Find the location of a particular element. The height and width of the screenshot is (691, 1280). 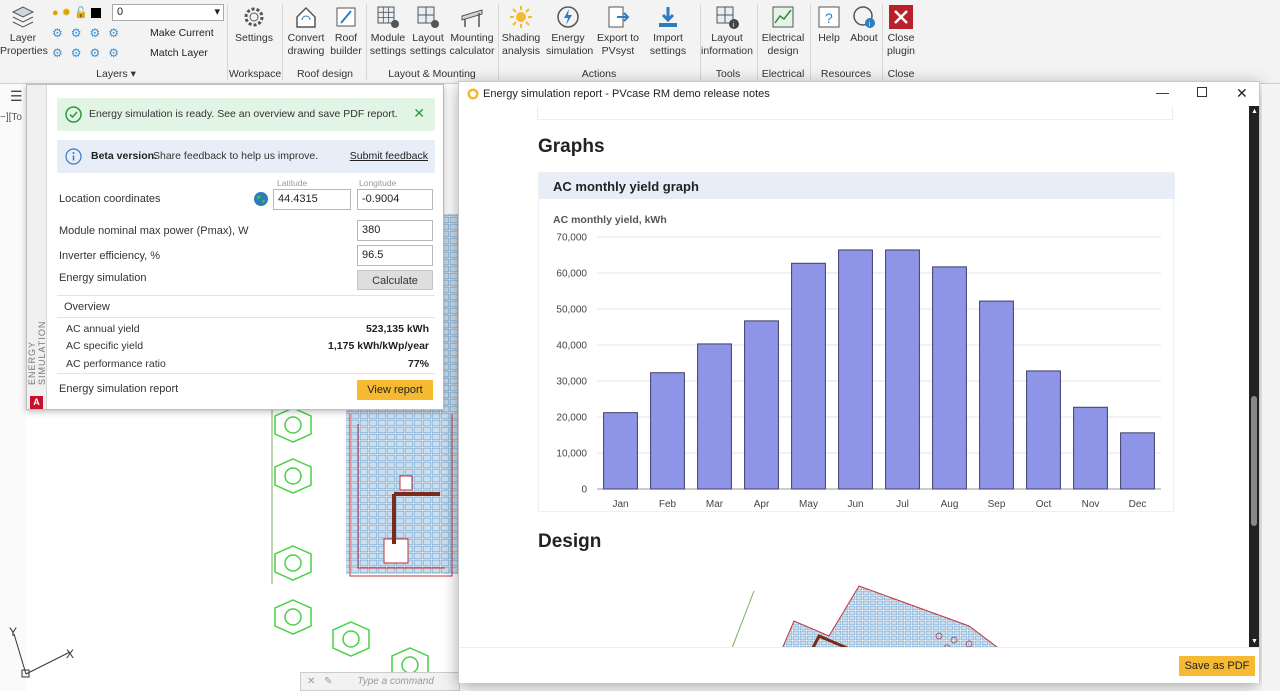

x-tick-label: Sep is located at coordinates (997, 504).